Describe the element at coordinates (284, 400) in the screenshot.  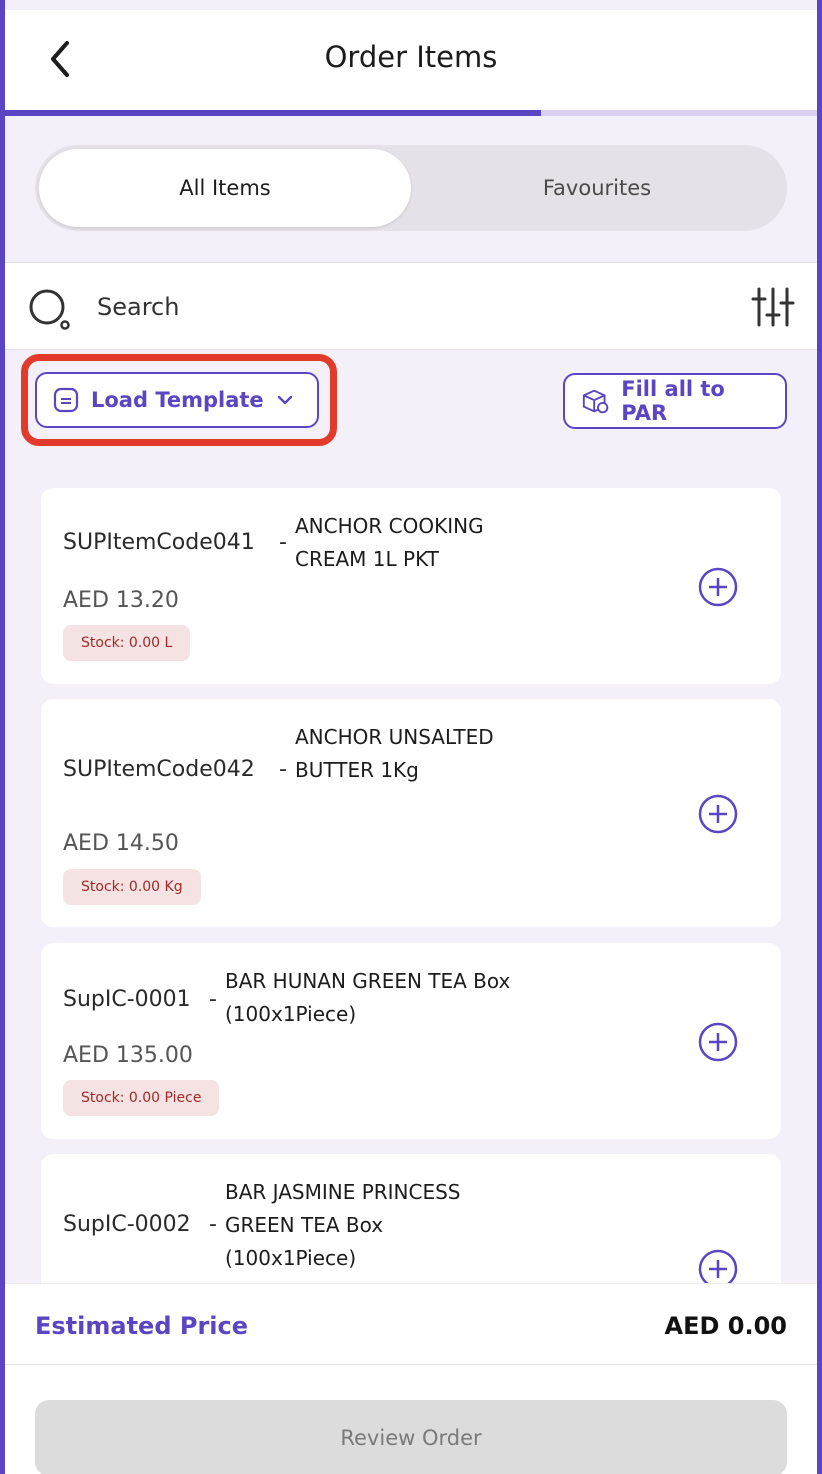
I see `chevron-down-icon` at that location.